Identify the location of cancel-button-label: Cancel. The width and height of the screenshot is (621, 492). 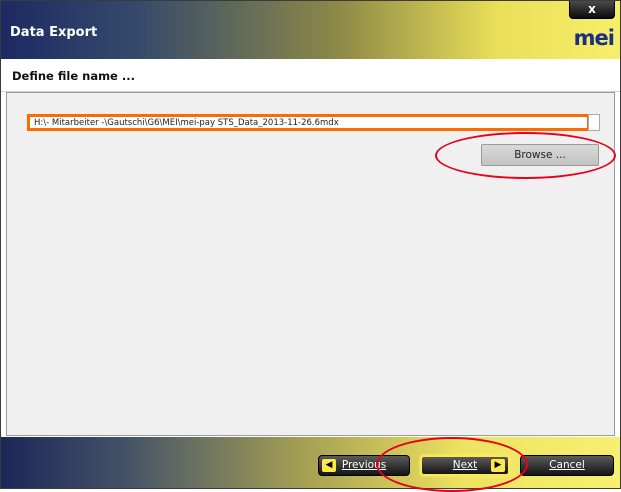
(567, 465).